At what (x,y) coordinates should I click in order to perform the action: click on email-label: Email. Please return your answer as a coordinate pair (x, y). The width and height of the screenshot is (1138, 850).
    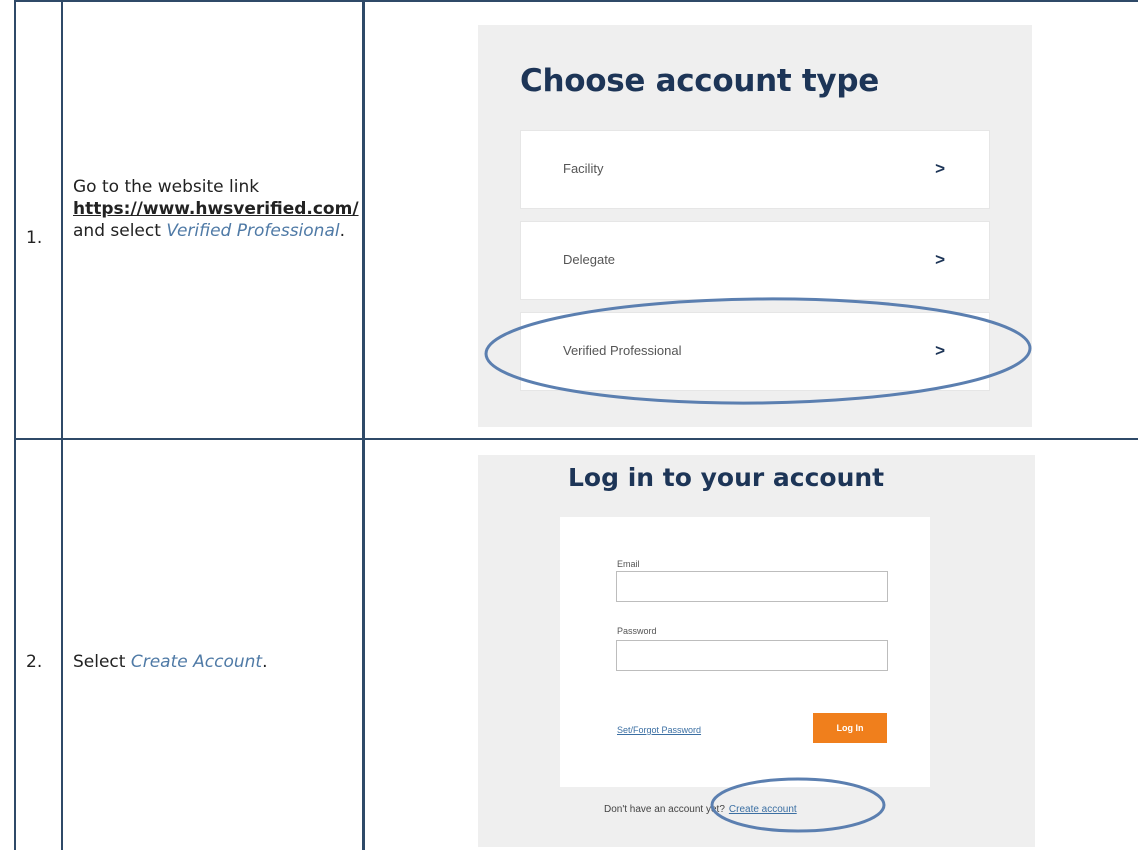
    Looking at the image, I should click on (628, 564).